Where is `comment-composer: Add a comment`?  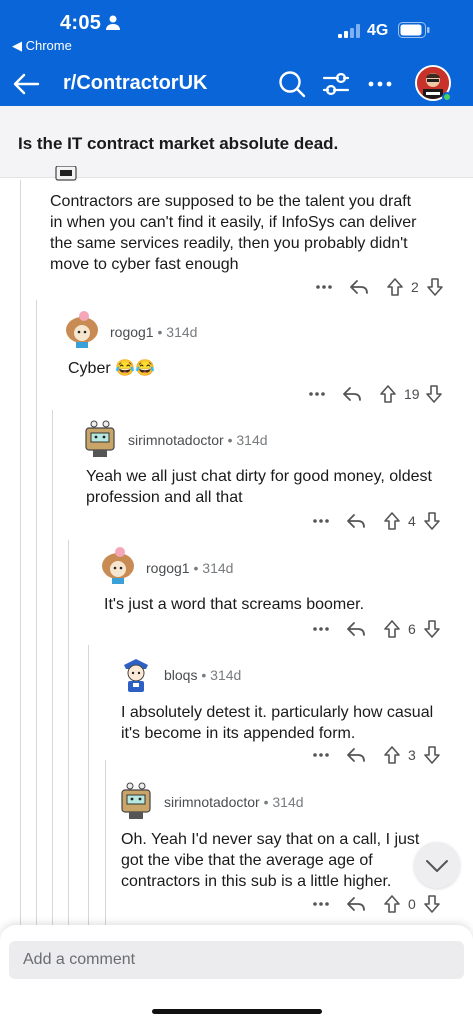
comment-composer: Add a comment is located at coordinates (236, 974).